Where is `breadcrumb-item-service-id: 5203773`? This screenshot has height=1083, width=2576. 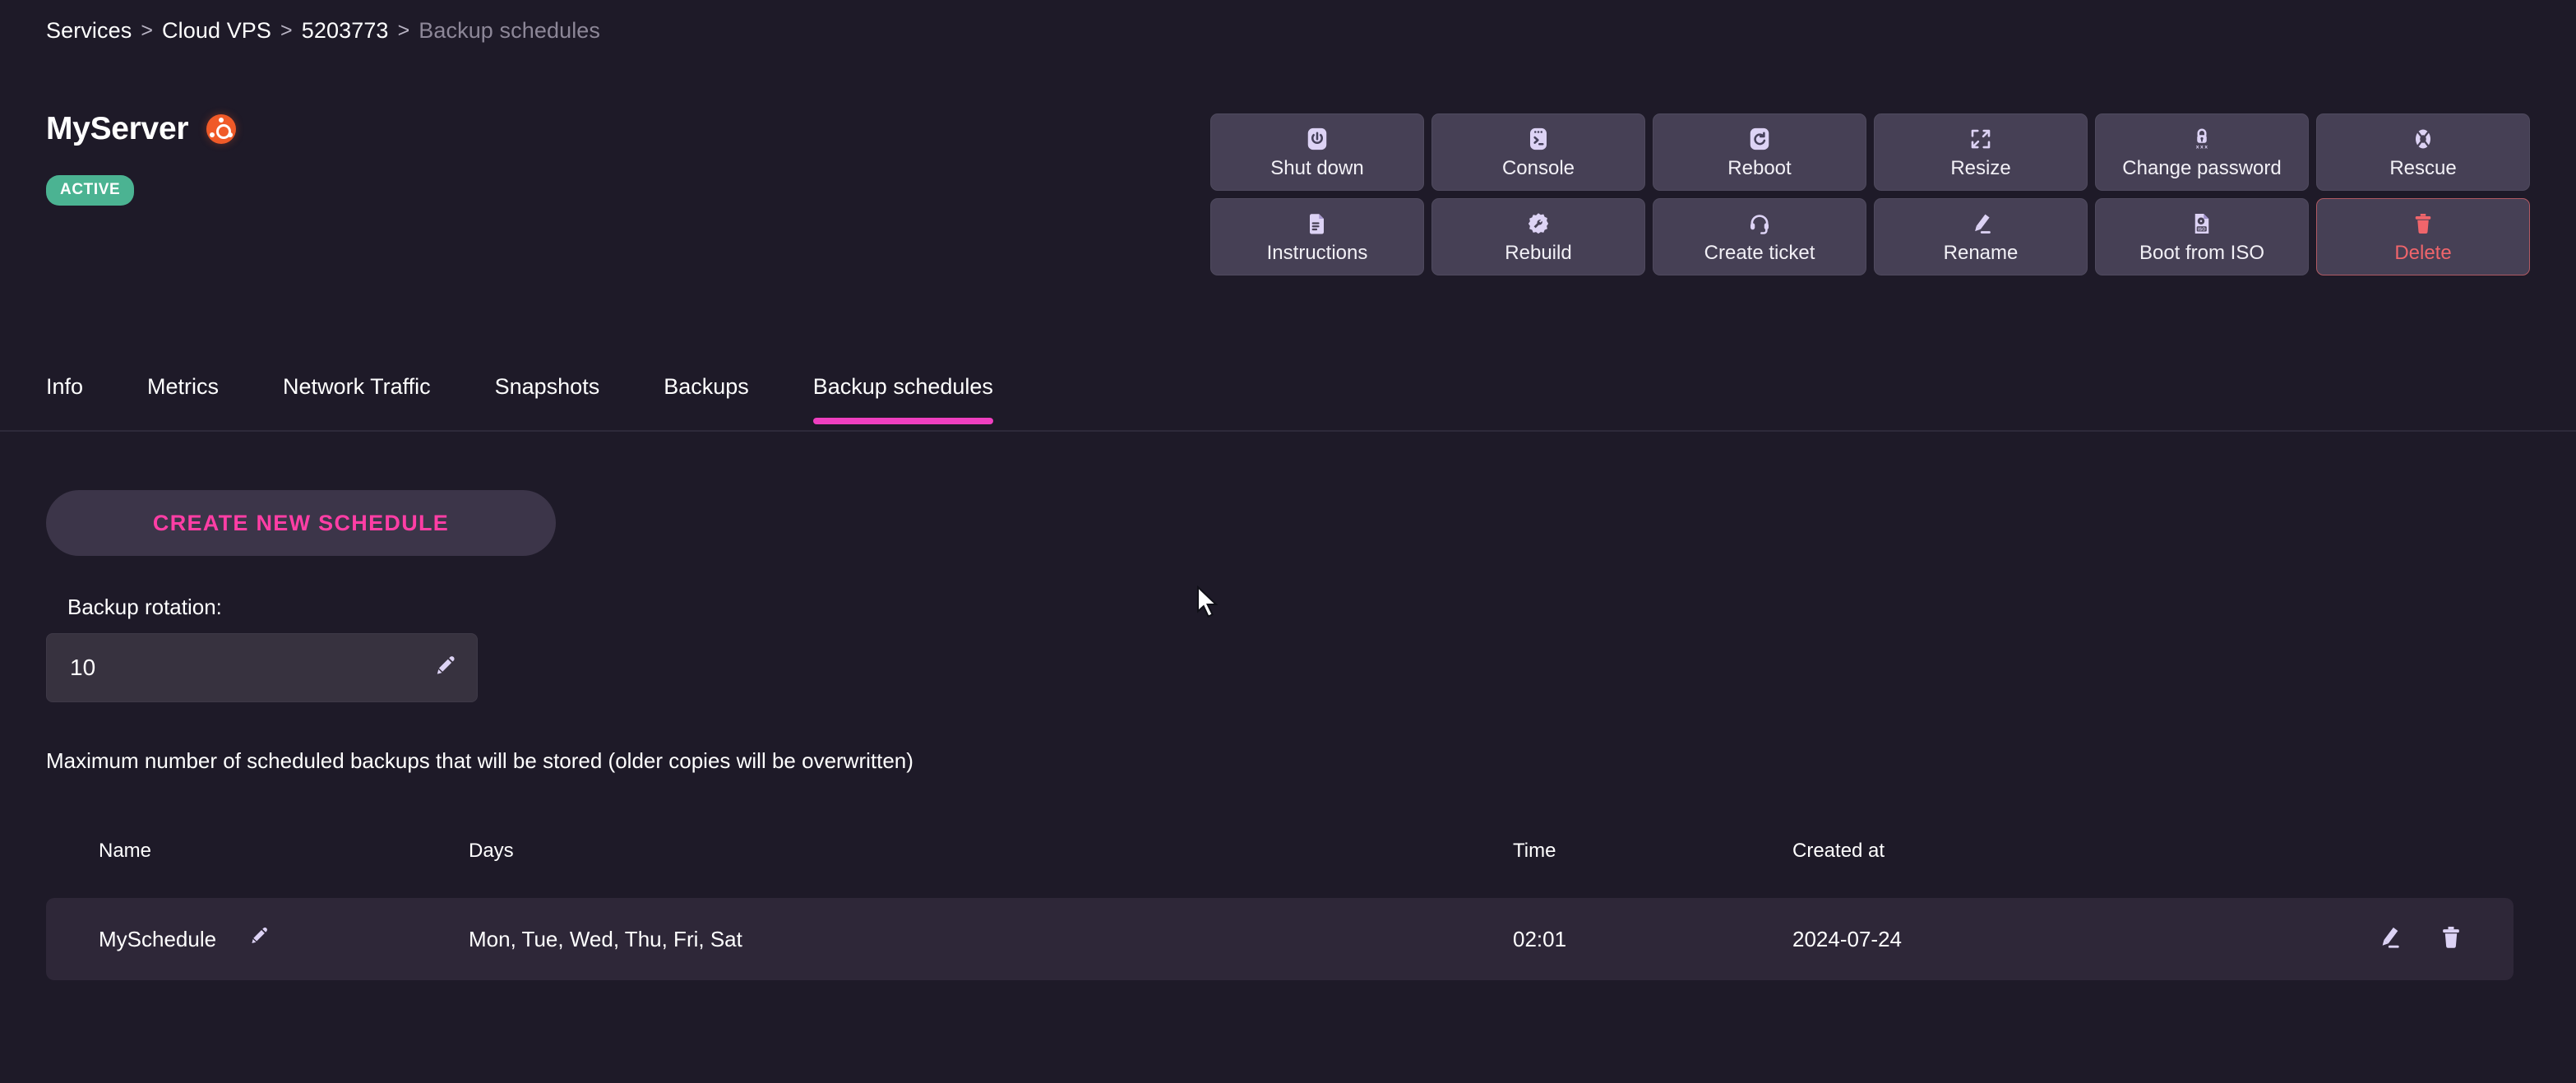
breadcrumb-item-service-id: 5203773 is located at coordinates (345, 31).